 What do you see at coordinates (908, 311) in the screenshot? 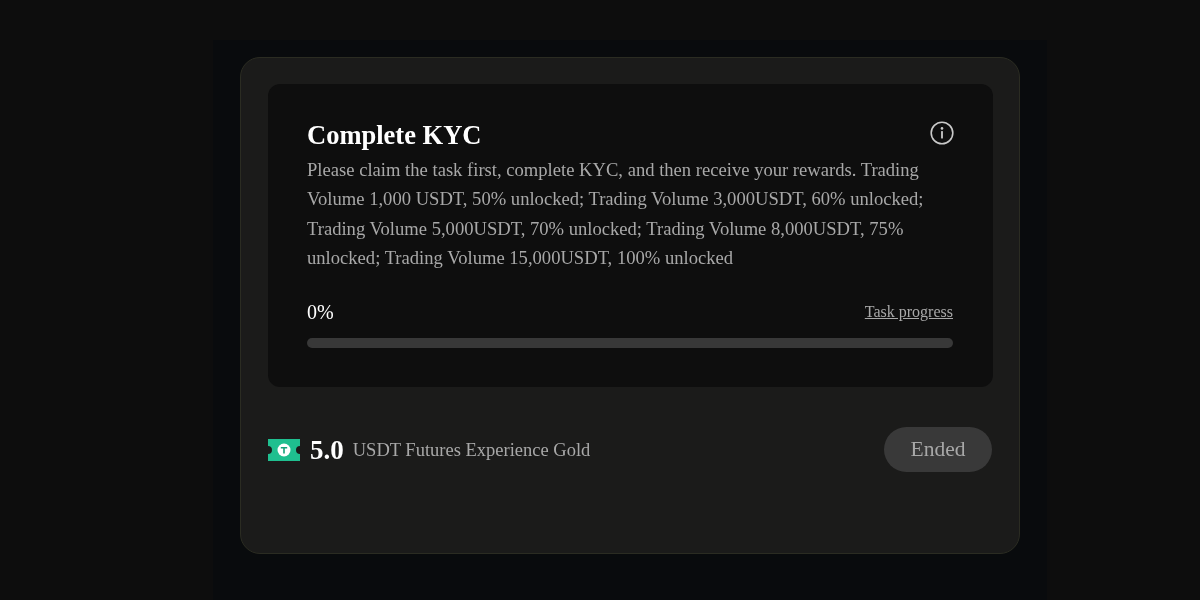
I see `task-progress-link: Task progress` at bounding box center [908, 311].